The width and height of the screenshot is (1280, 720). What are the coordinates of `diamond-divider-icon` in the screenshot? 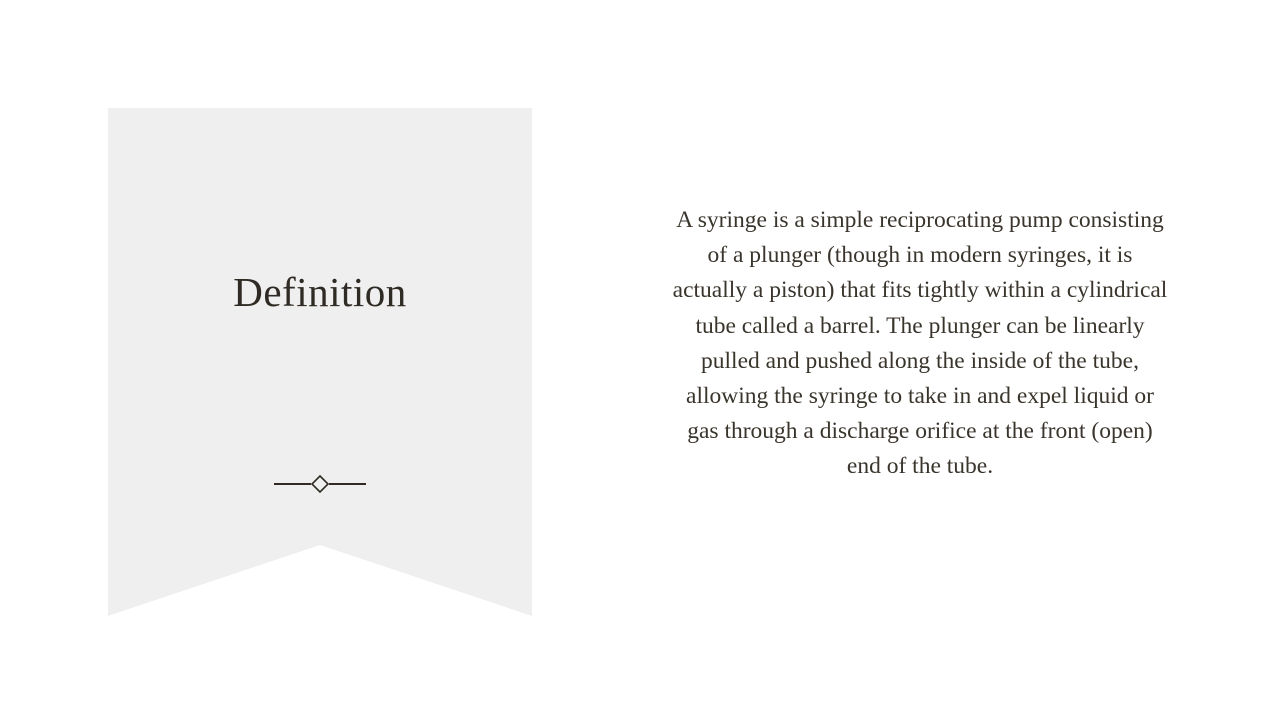 It's located at (320, 484).